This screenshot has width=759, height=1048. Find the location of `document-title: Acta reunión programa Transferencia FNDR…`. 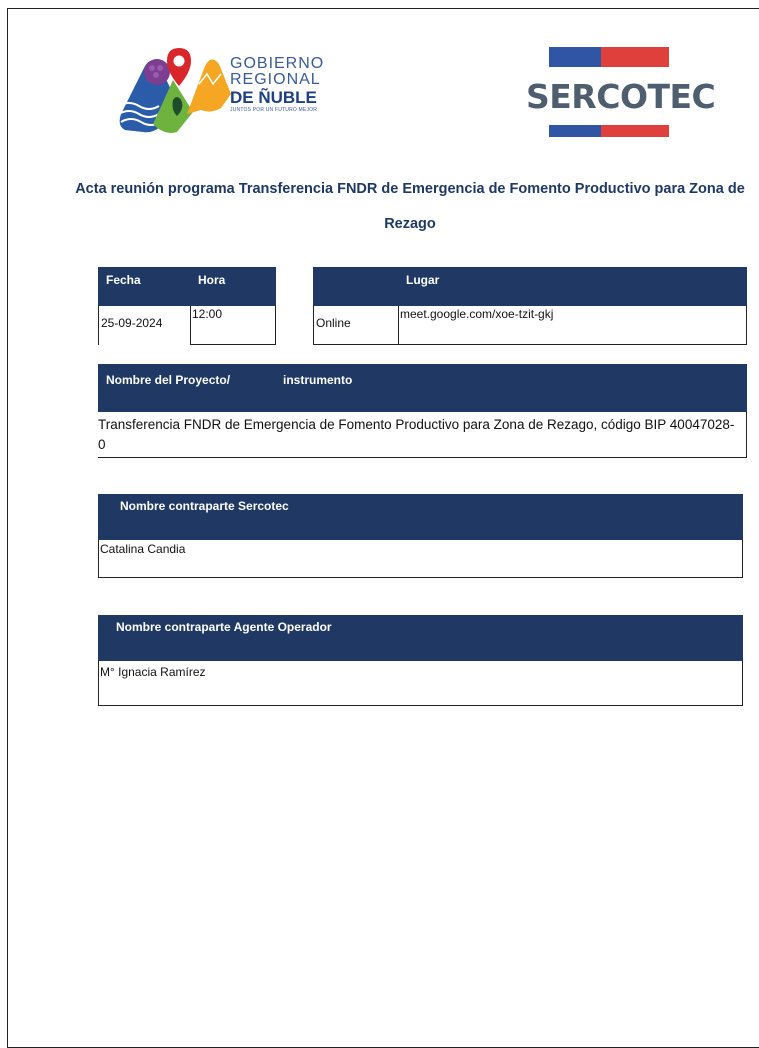

document-title: Acta reunión programa Transferencia FNDR… is located at coordinates (410, 206).